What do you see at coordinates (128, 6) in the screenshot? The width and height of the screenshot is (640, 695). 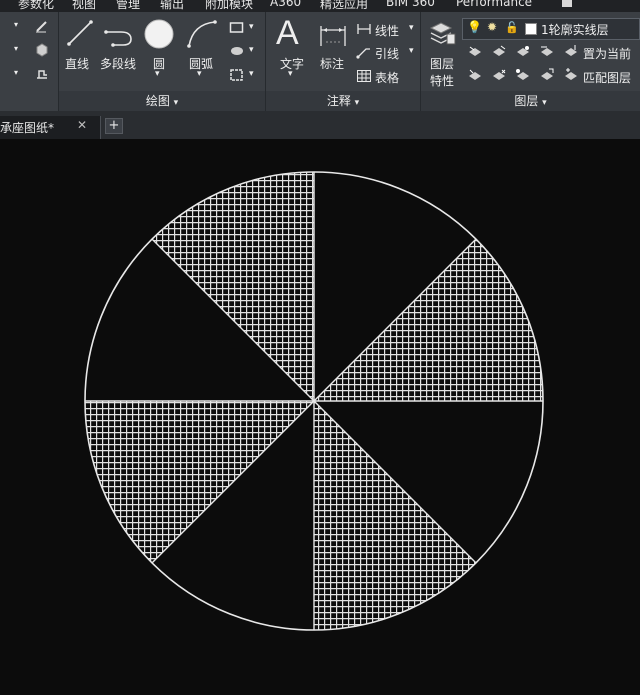 I see `menu-manage: 管理` at bounding box center [128, 6].